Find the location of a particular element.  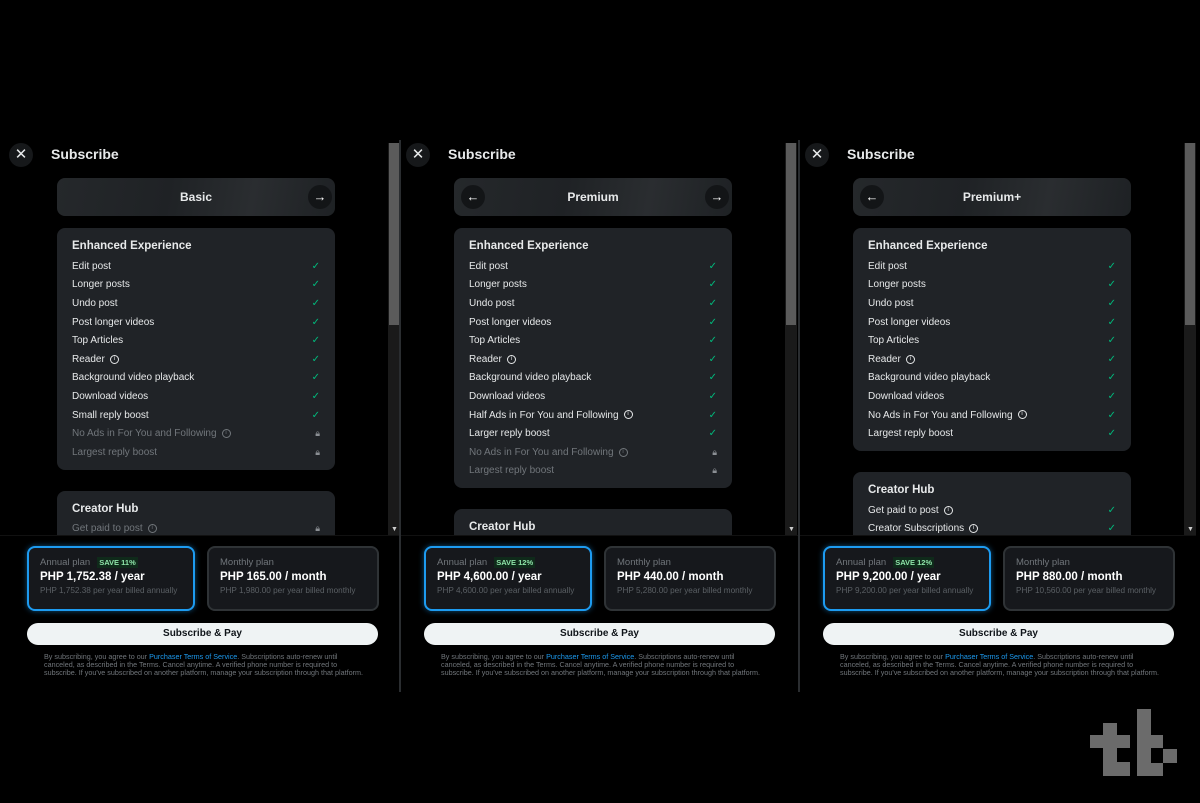

plan-billing: PHP 4,600.00 per year billed annually is located at coordinates (506, 590).